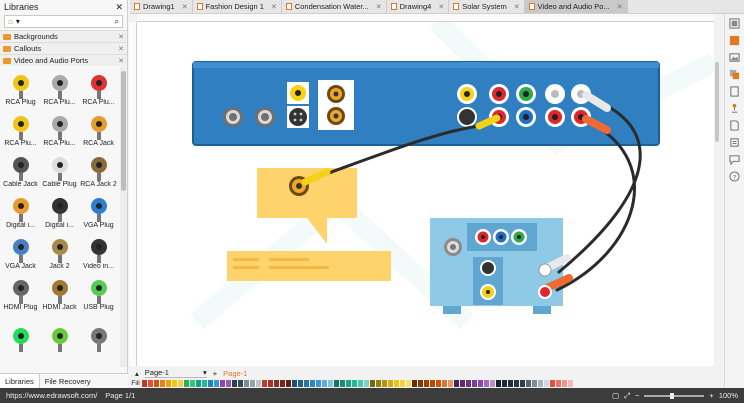  I want to click on library-scrollbar, so click(123, 217).